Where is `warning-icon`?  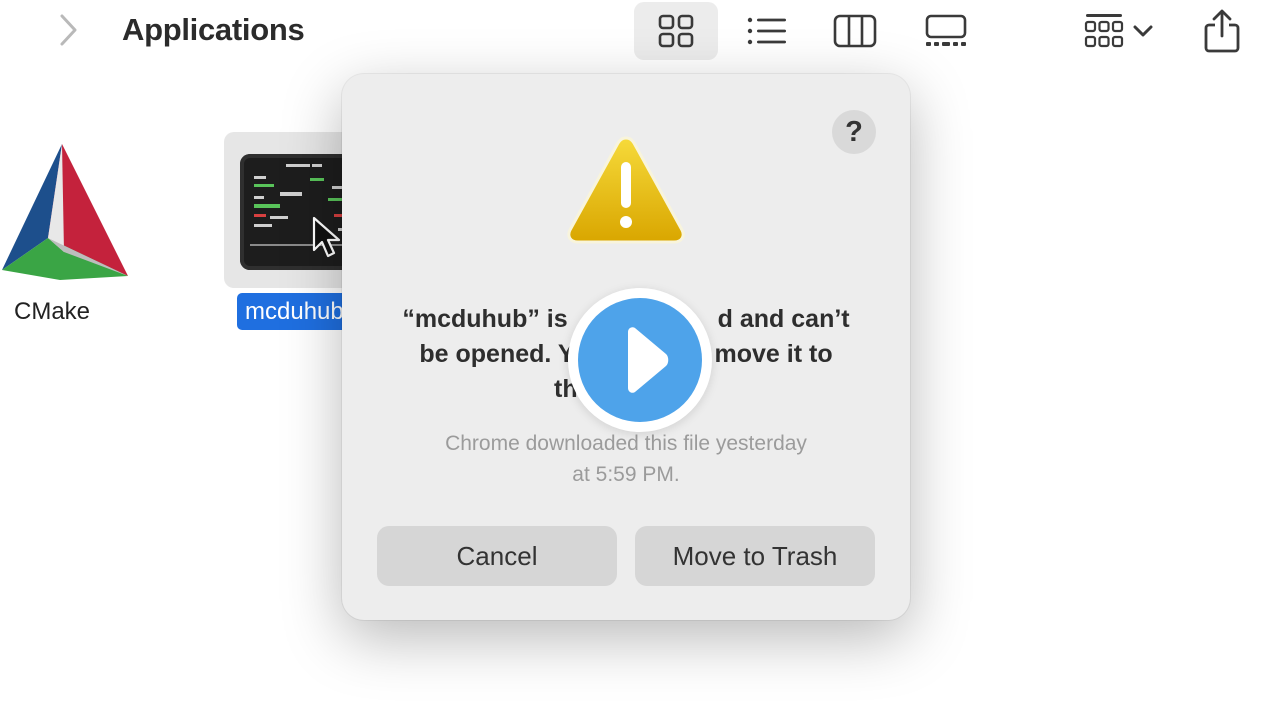 warning-icon is located at coordinates (626, 190).